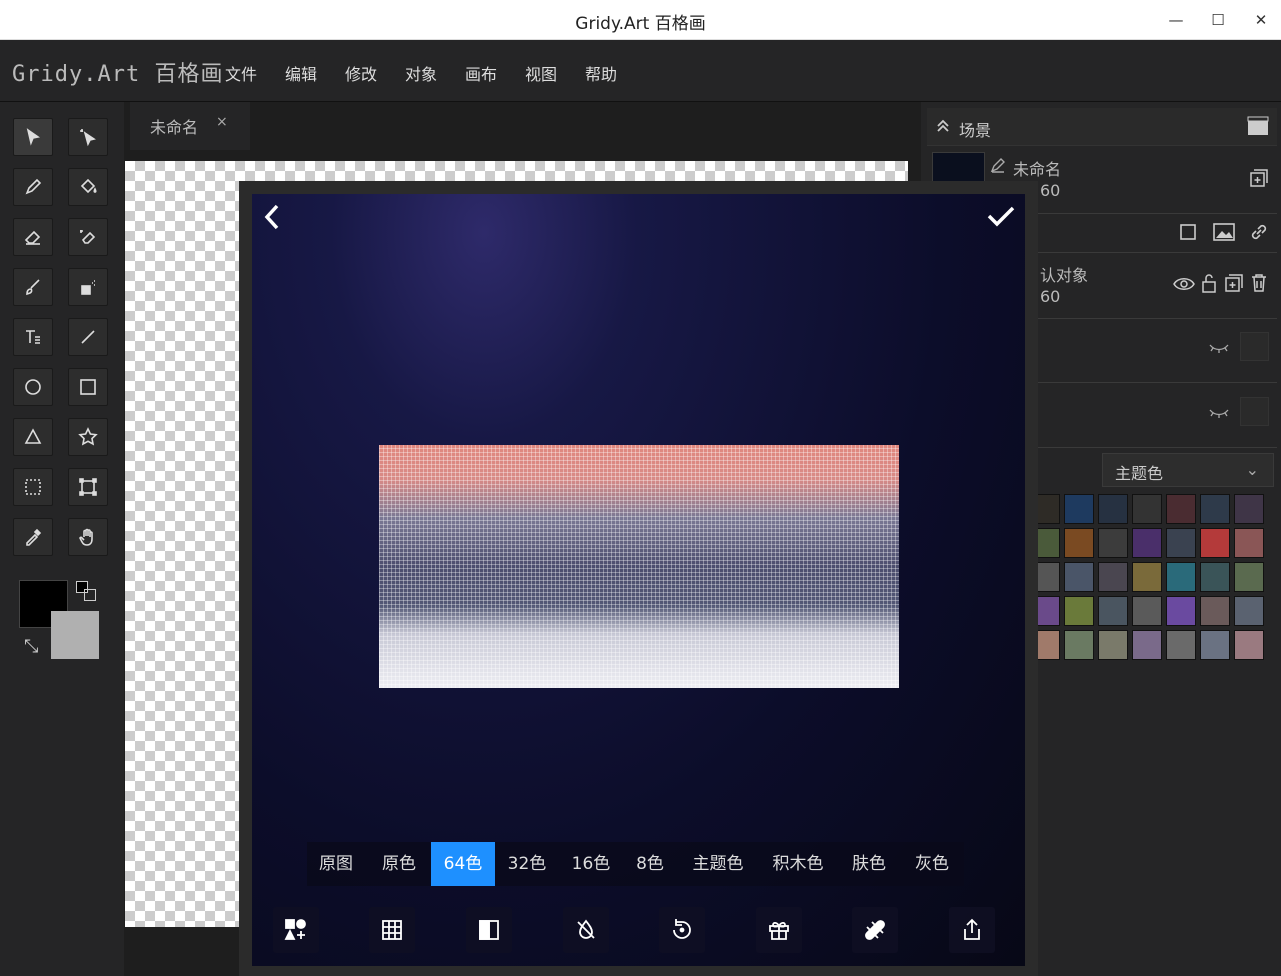  Describe the element at coordinates (33, 537) in the screenshot. I see `eyedropper-tool` at that location.